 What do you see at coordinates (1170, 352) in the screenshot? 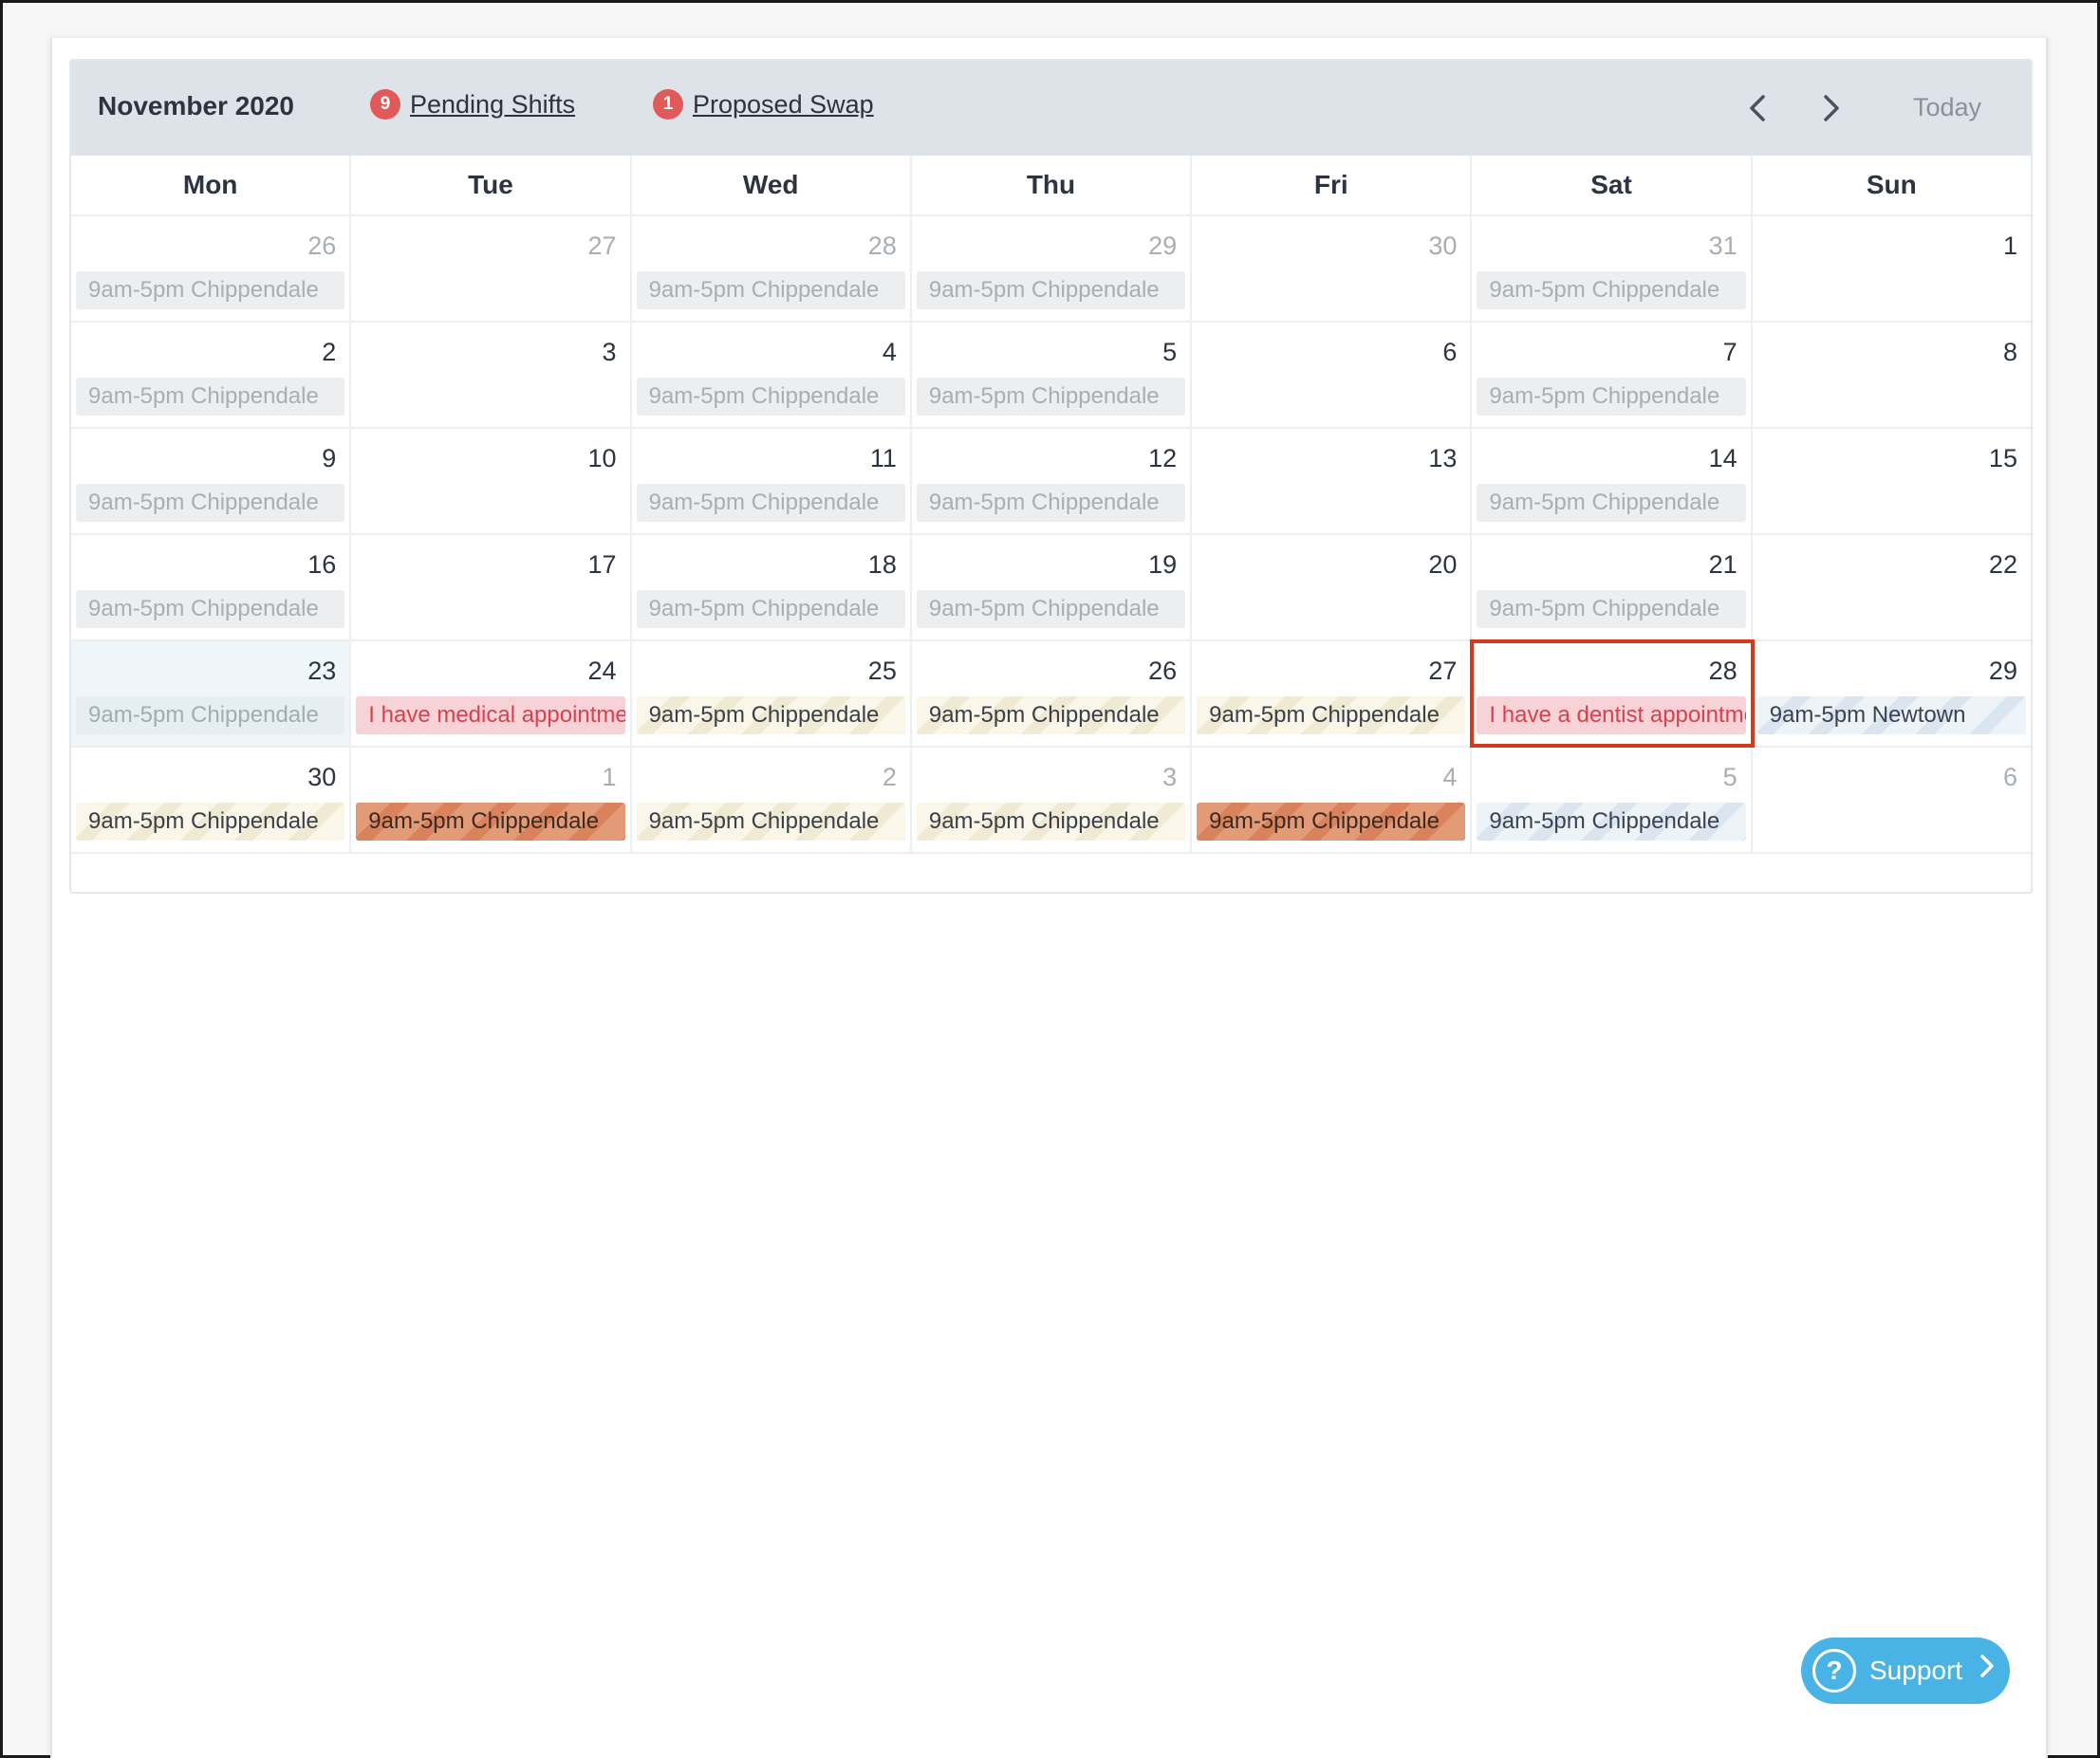
I see `day-number: 5` at bounding box center [1170, 352].